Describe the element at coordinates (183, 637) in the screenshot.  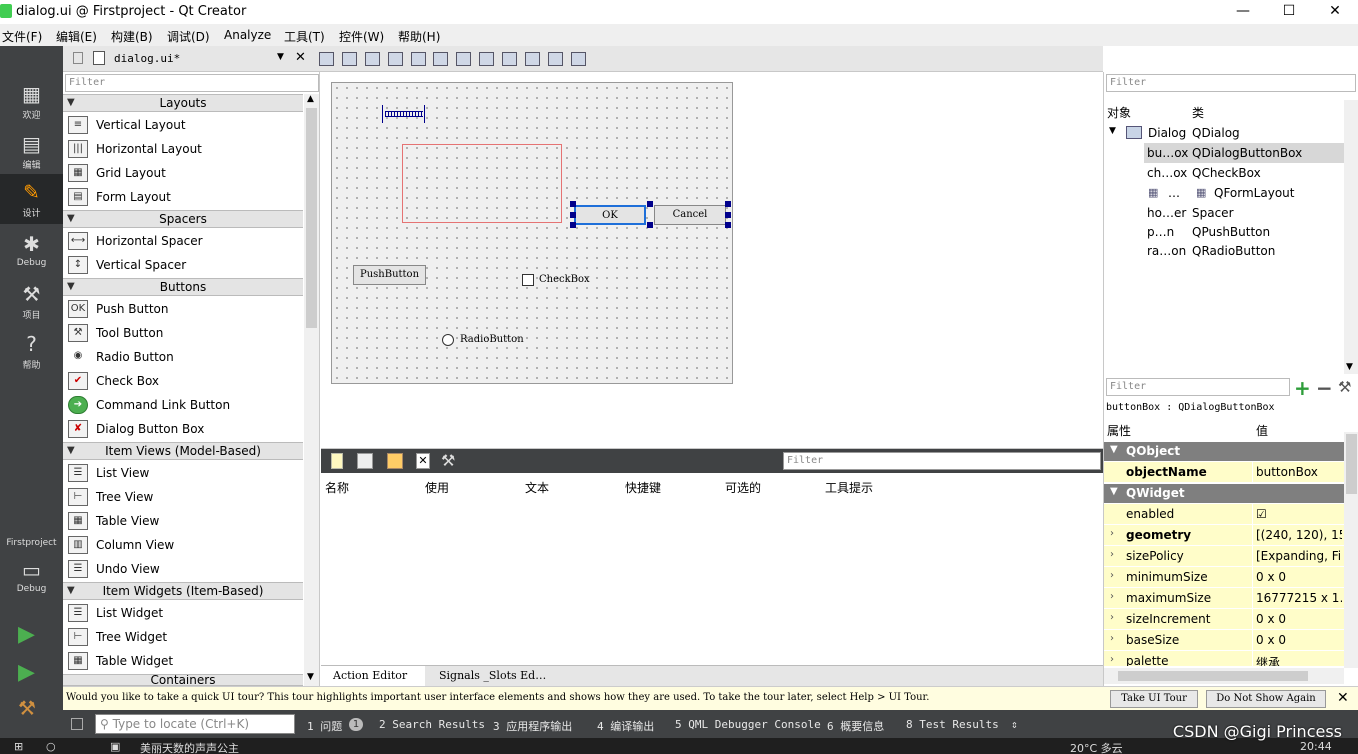
I see `widget-tree-widget: ⊢ Tree Widget` at that location.